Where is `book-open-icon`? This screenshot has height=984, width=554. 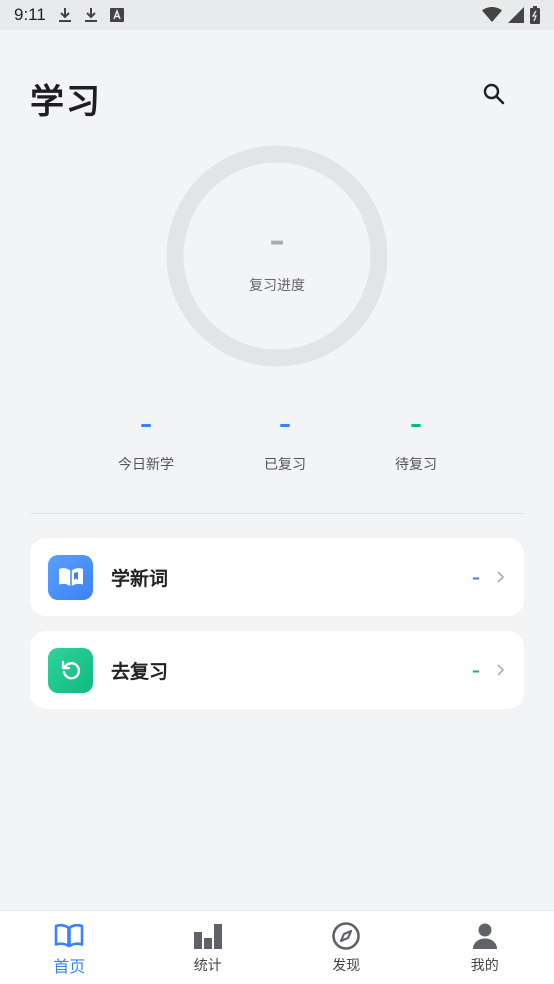
book-open-icon is located at coordinates (70, 577).